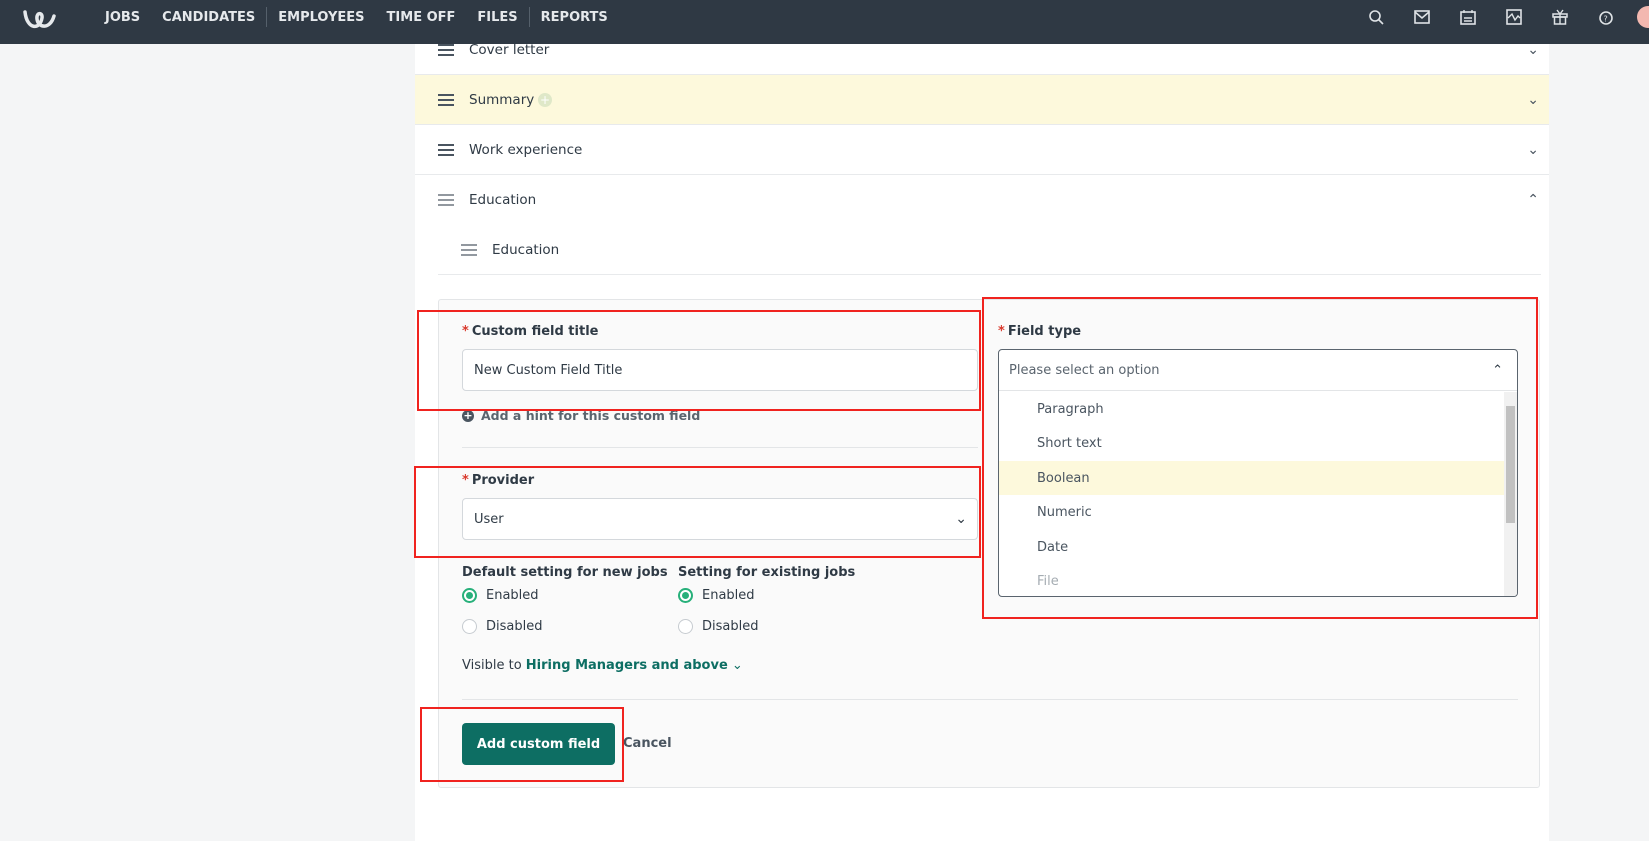 The height and width of the screenshot is (841, 1649). Describe the element at coordinates (720, 370) in the screenshot. I see `custom-field-title-input: New Custom Field Title` at that location.